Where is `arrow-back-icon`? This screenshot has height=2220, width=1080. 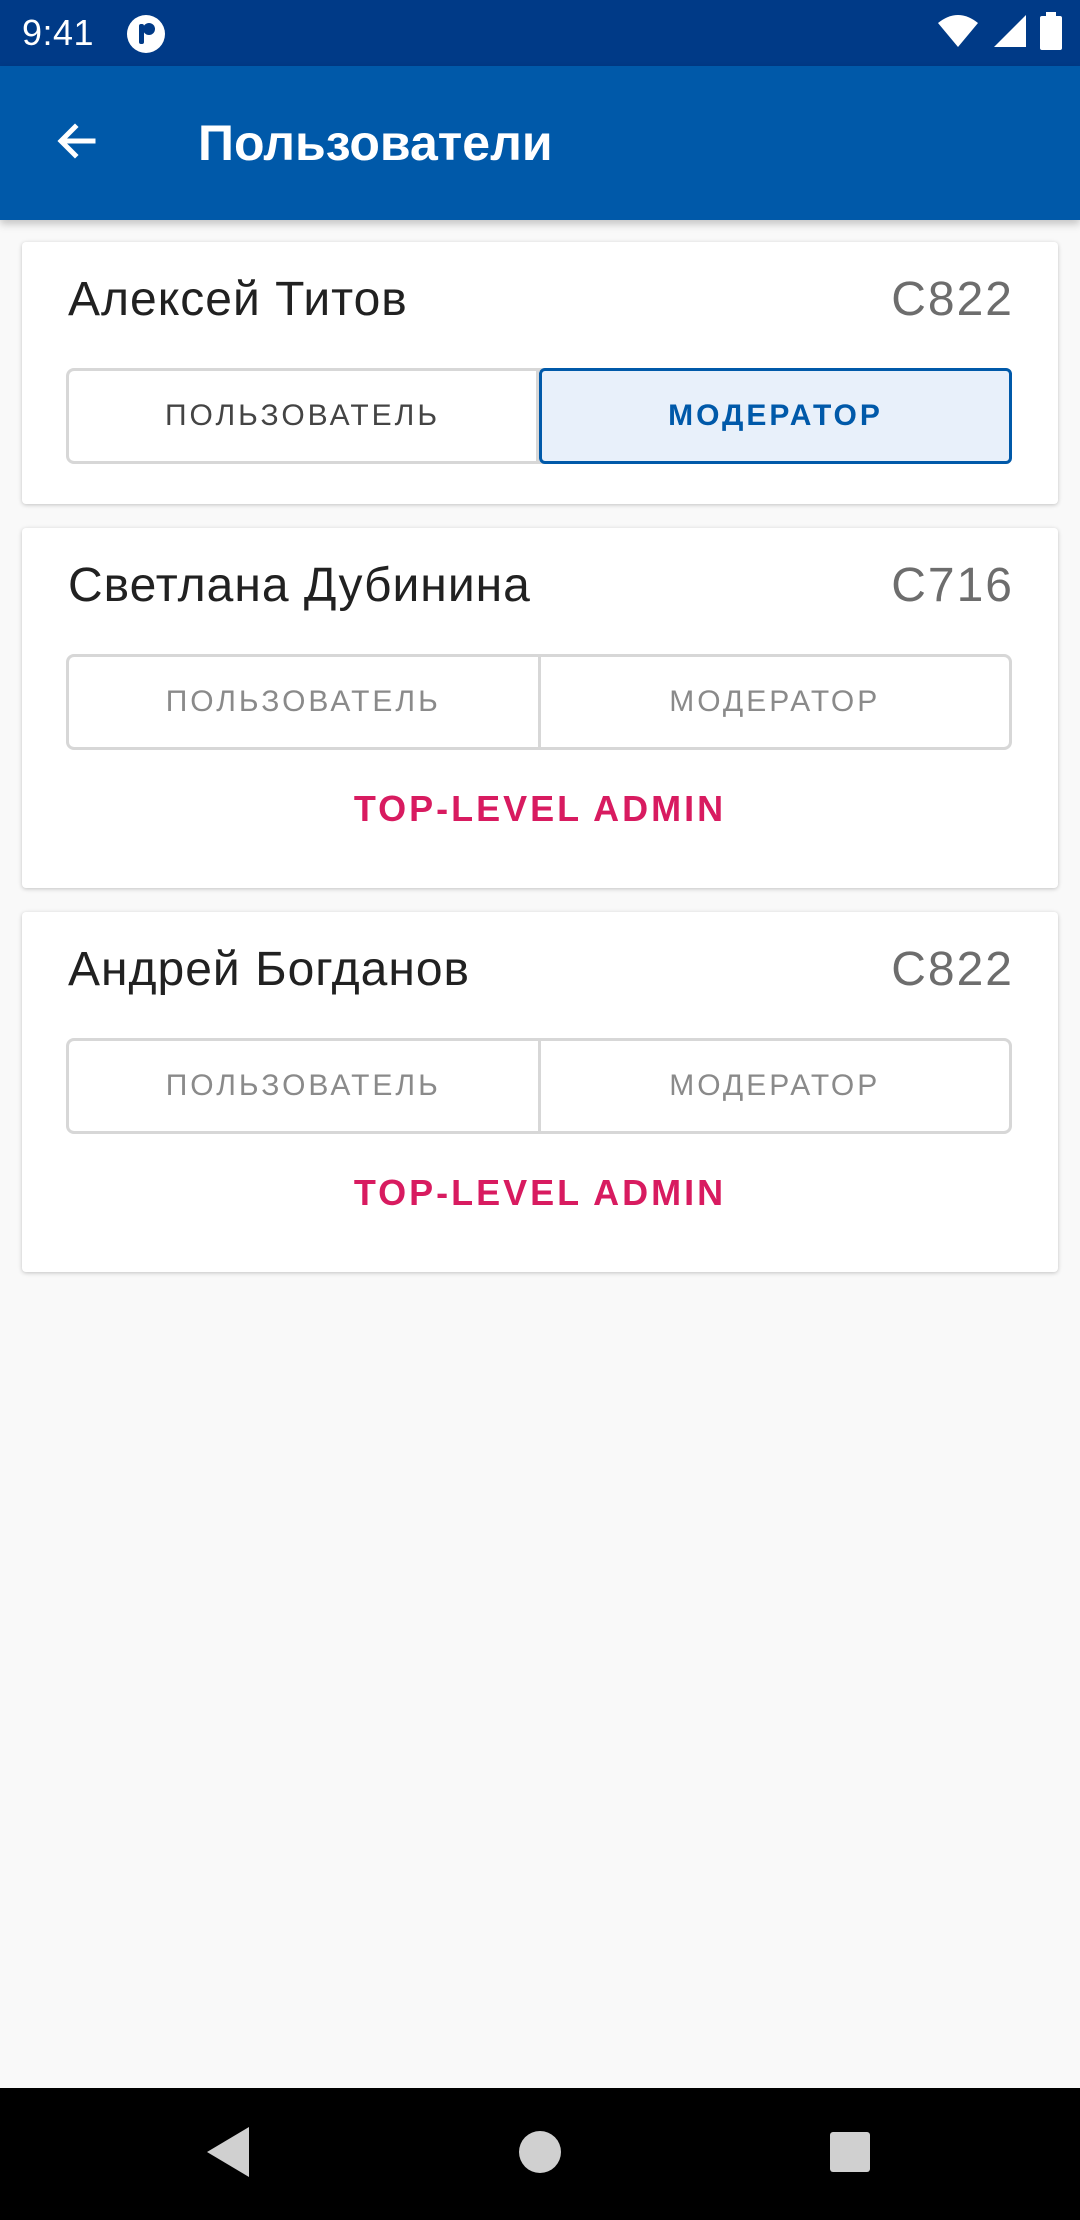 arrow-back-icon is located at coordinates (77, 143).